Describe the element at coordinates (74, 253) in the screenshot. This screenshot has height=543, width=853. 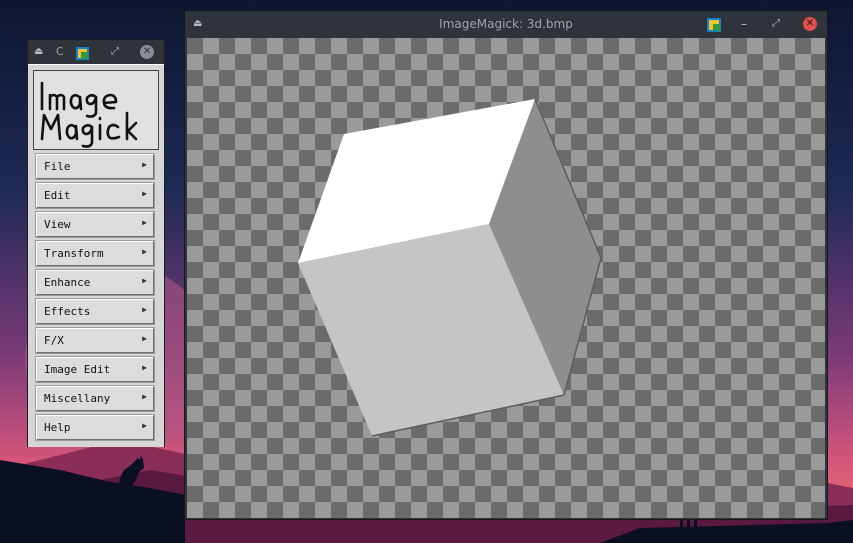
I see `menu-label: Transform` at that location.